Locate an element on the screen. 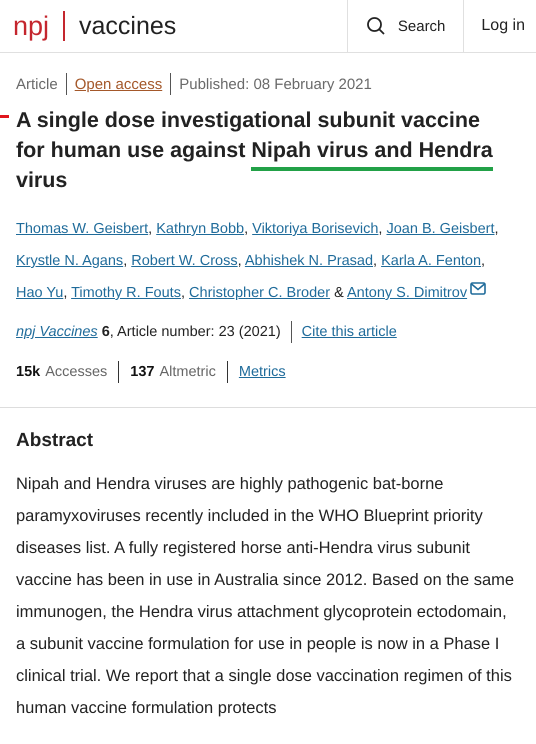  metric-label: Accesses is located at coordinates (76, 372).